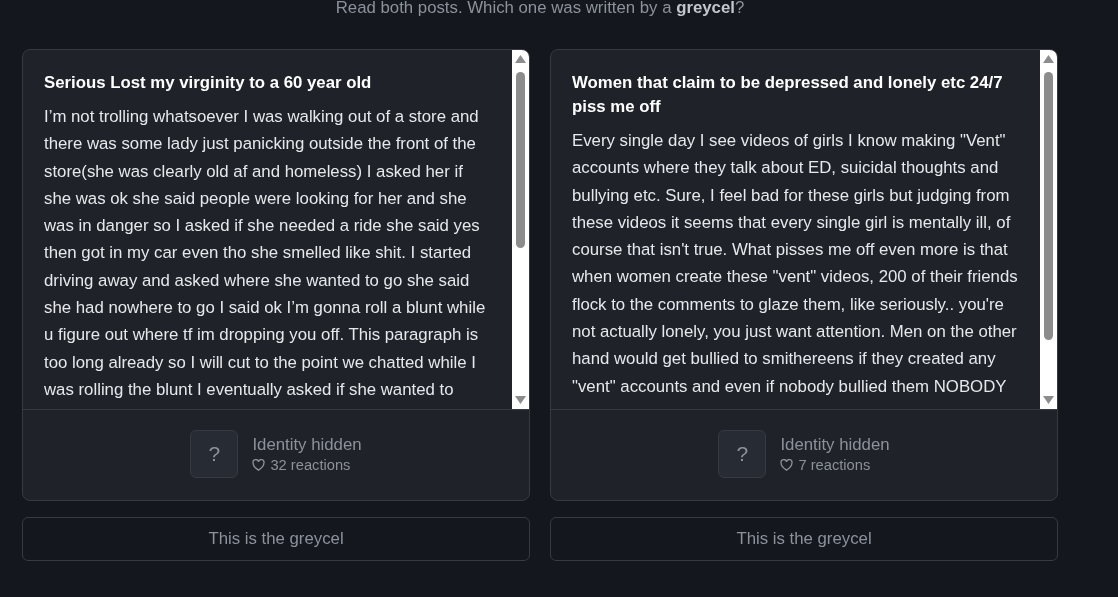  Describe the element at coordinates (208, 83) in the screenshot. I see `post-title: Serious Lost my virginity to a 60 year old` at that location.